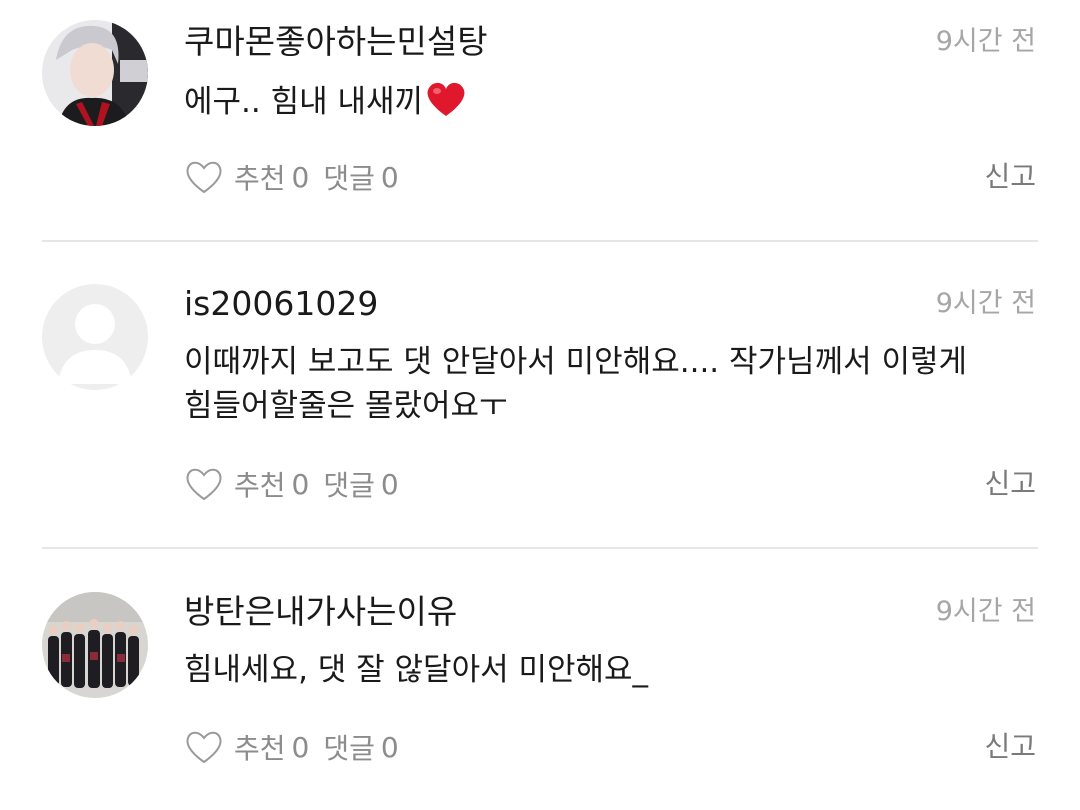 This screenshot has width=1080, height=810. Describe the element at coordinates (416, 670) in the screenshot. I see `comment-text: 힘내세요, 댓 잘 않달아서 미안해요_` at that location.